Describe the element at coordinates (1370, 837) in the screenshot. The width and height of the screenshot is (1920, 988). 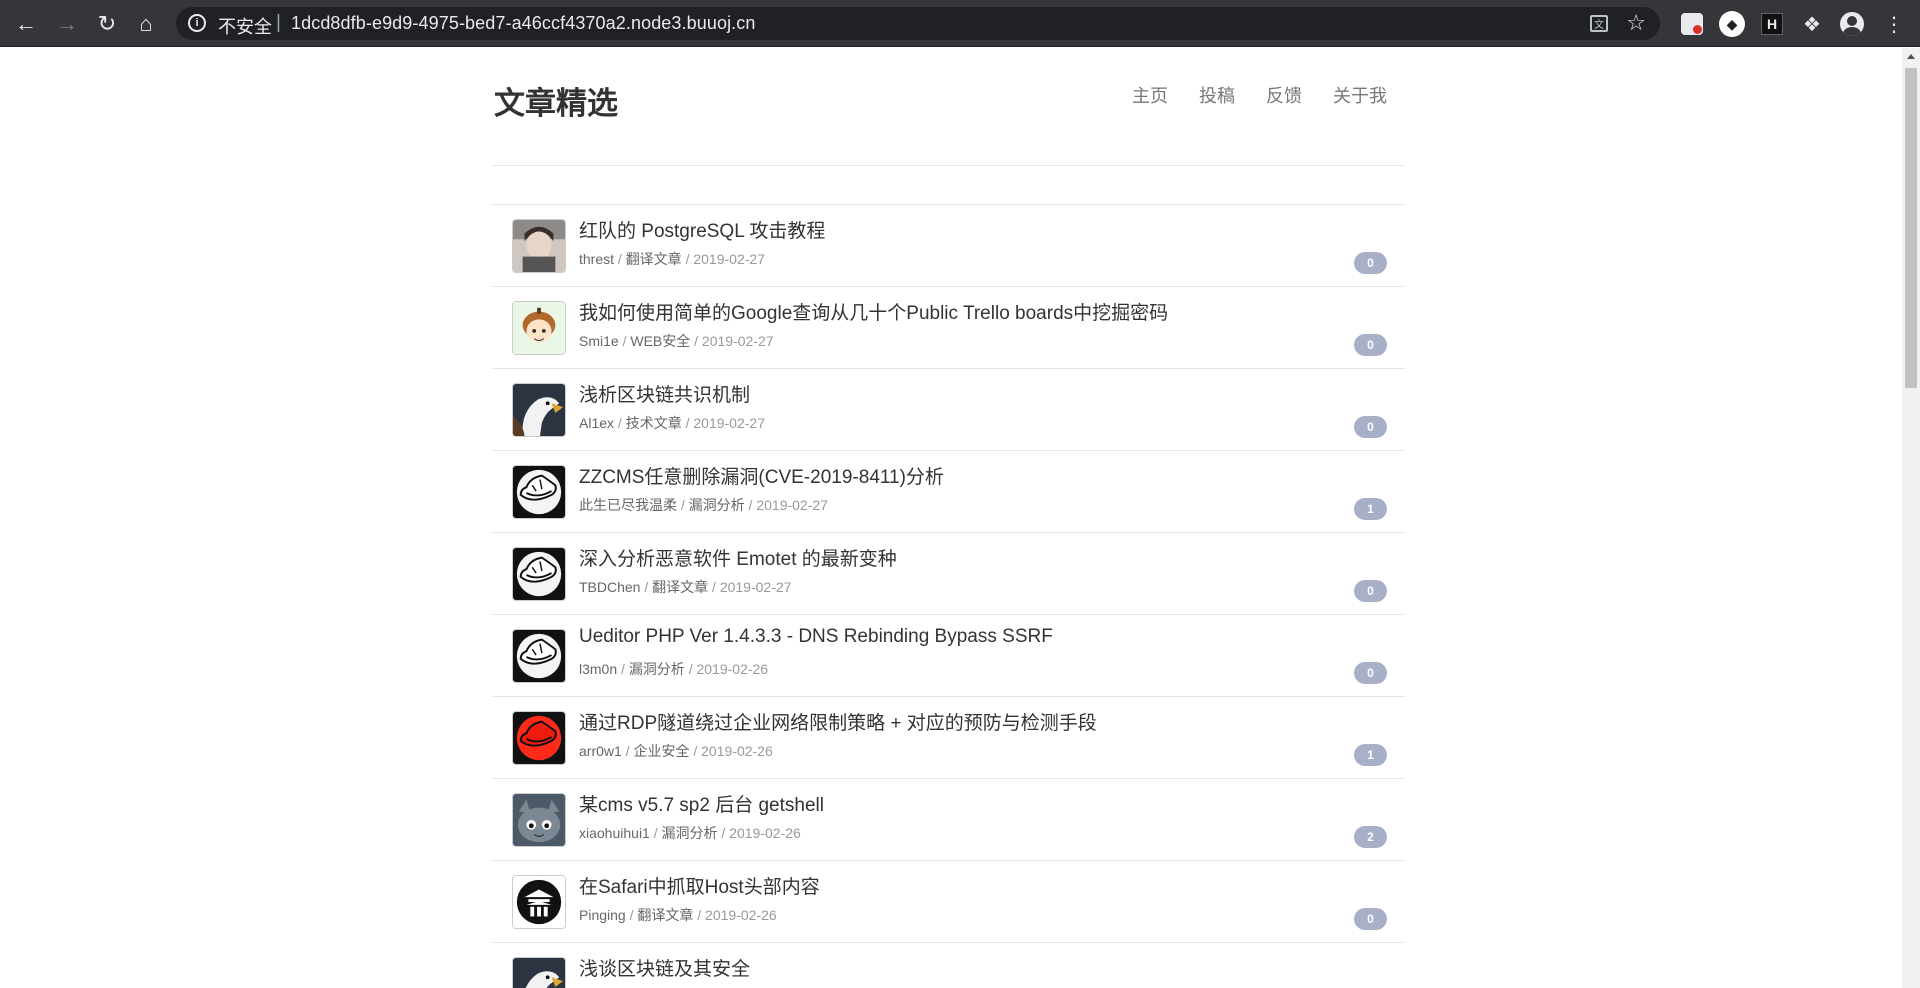
I see `comment-count-badge: 2` at that location.